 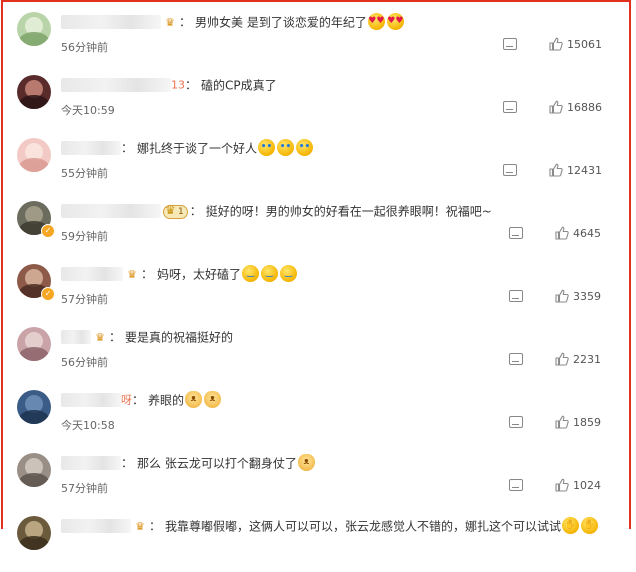 I want to click on like-button: 12431, so click(x=577, y=171).